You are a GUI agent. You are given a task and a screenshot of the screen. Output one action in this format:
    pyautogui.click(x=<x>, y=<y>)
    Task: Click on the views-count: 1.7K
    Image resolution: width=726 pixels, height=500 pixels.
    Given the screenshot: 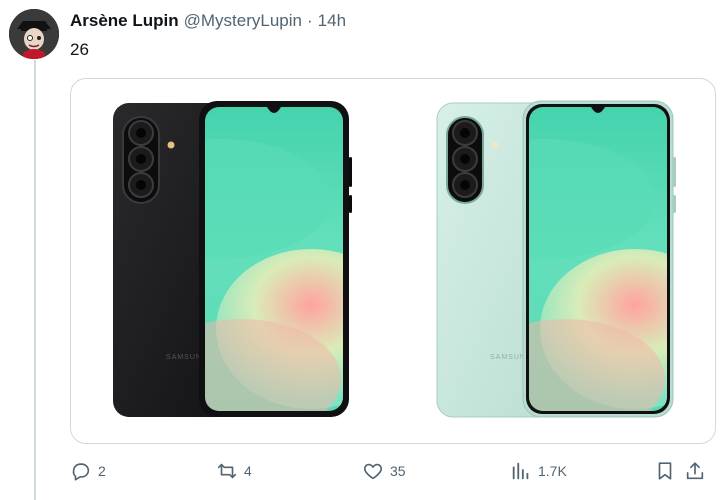 What is the action you would take?
    pyautogui.click(x=552, y=471)
    